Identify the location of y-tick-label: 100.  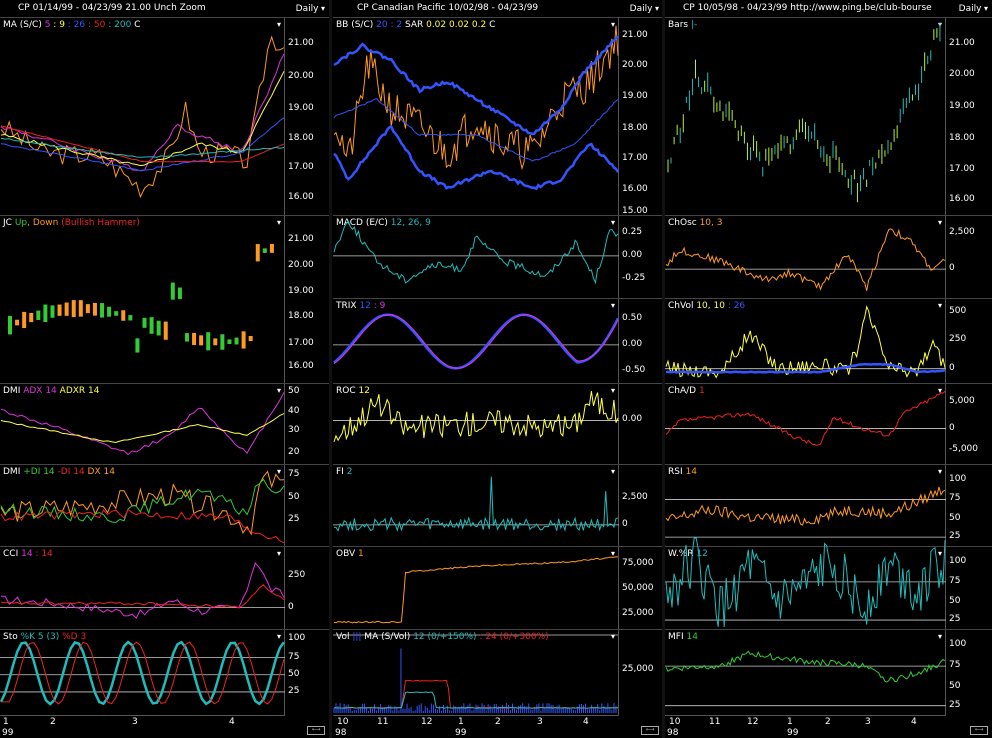
(958, 560).